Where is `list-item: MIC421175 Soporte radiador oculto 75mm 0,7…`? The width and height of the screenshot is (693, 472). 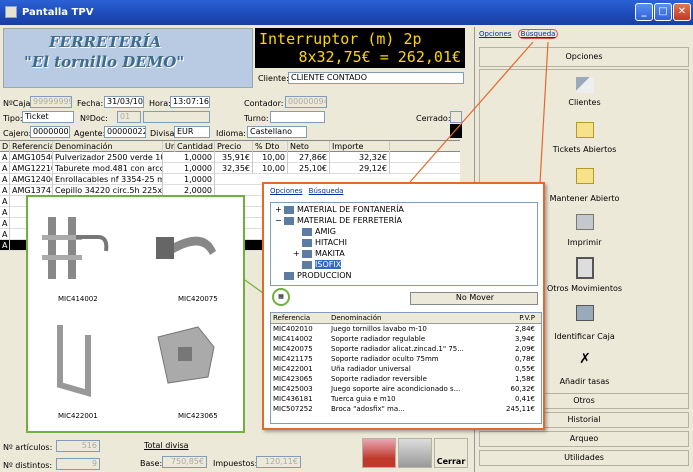 list-item: MIC421175 Soporte radiador oculto 75mm 0,7… is located at coordinates (406, 359).